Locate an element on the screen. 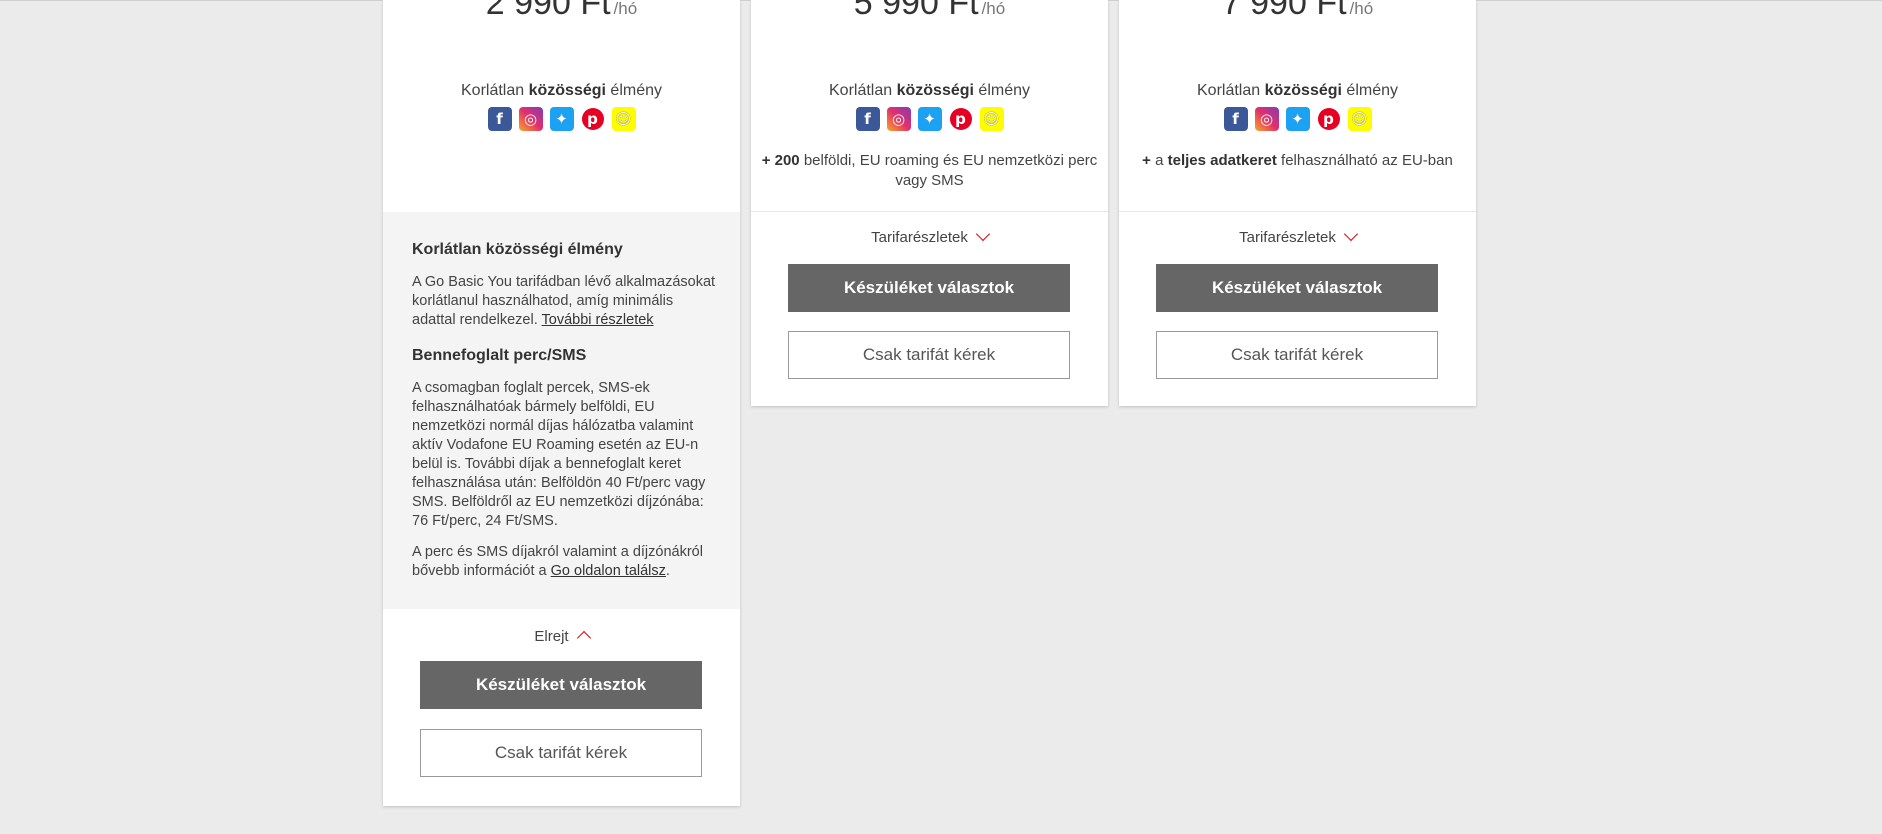 The width and height of the screenshot is (1882, 834). plan-price: 2 990 Ft/hó is located at coordinates (561, 11).